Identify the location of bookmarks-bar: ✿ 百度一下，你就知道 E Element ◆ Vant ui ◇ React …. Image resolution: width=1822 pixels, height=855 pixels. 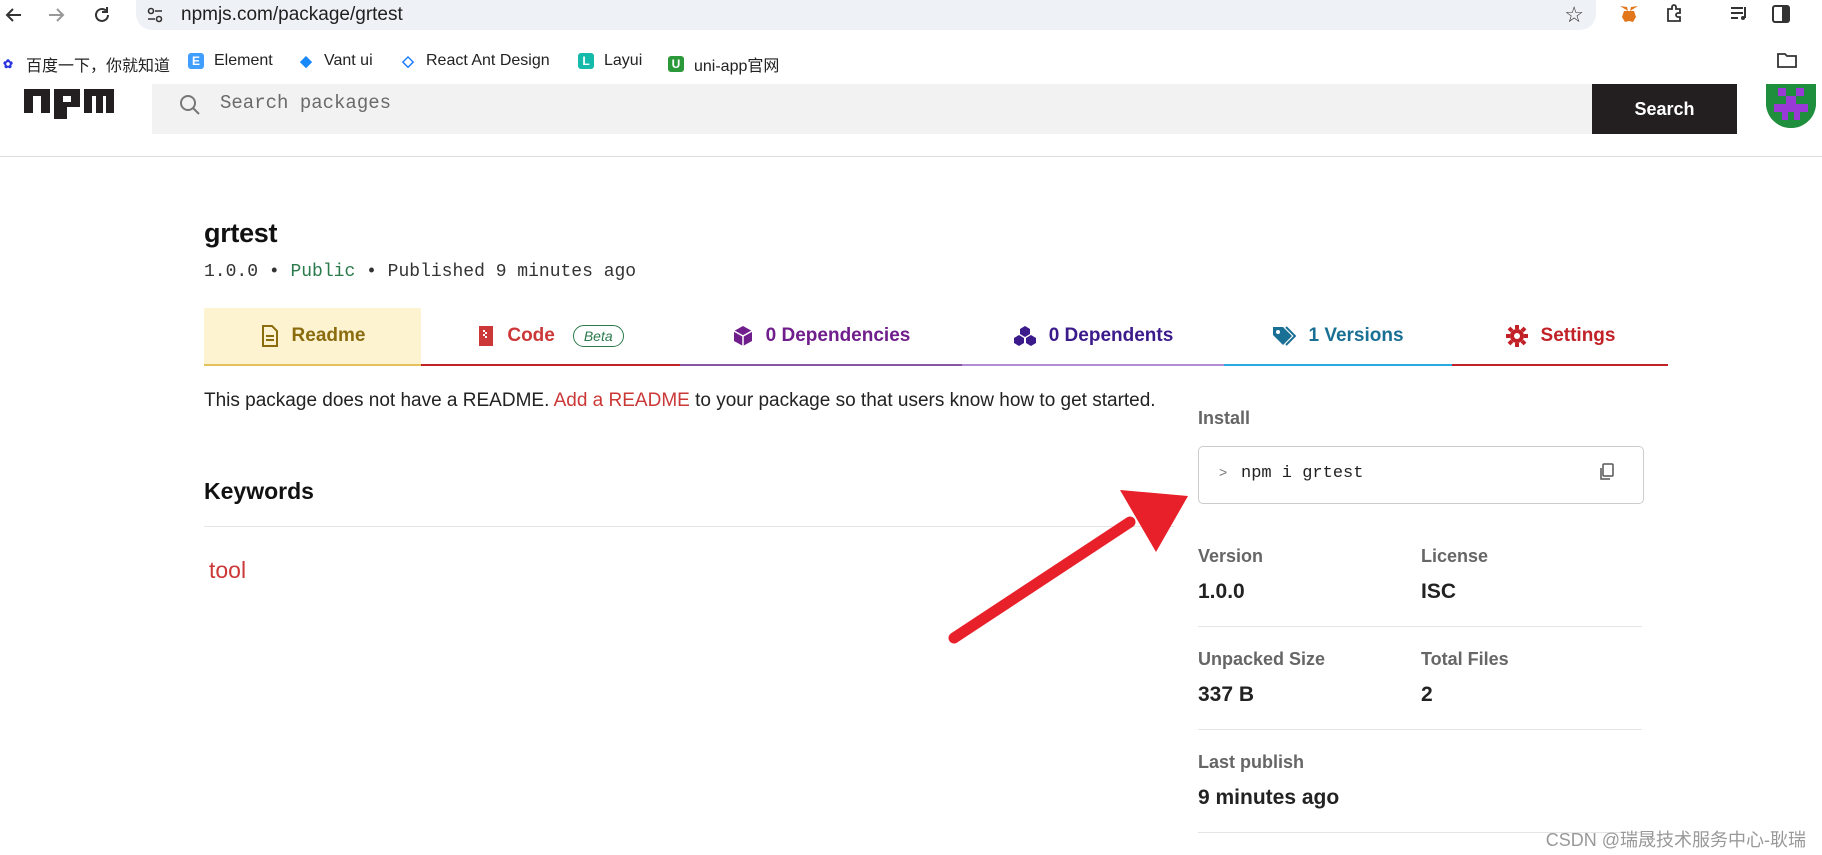
(911, 61).